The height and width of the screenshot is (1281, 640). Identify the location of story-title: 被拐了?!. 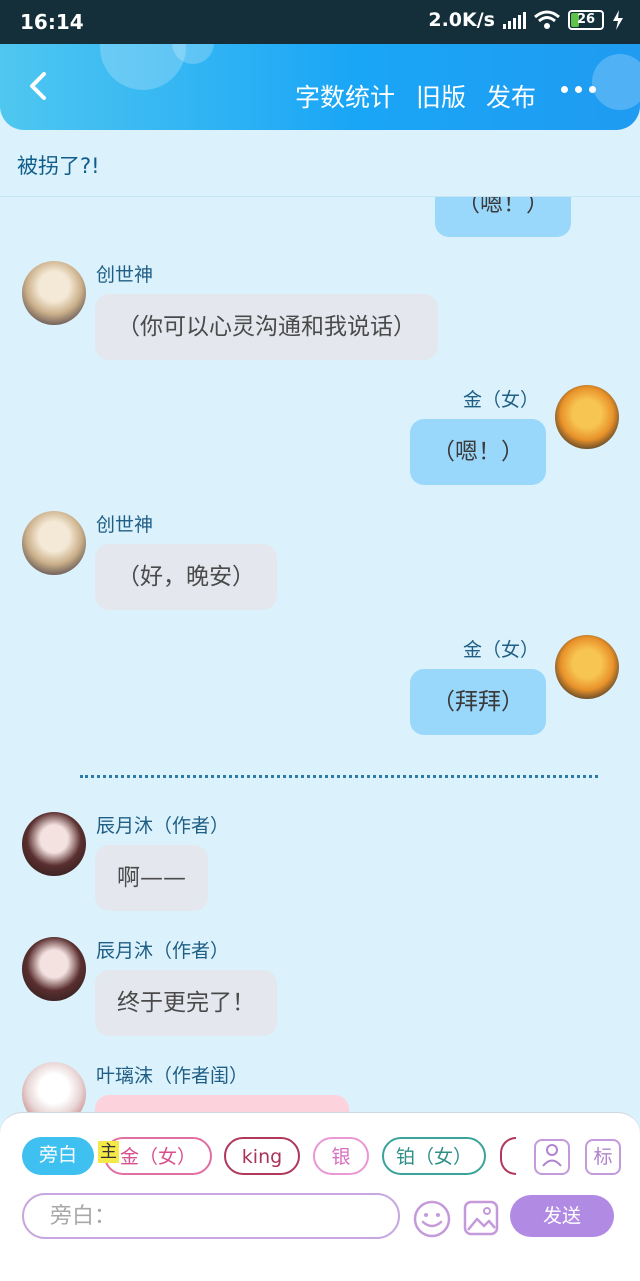
(58, 166).